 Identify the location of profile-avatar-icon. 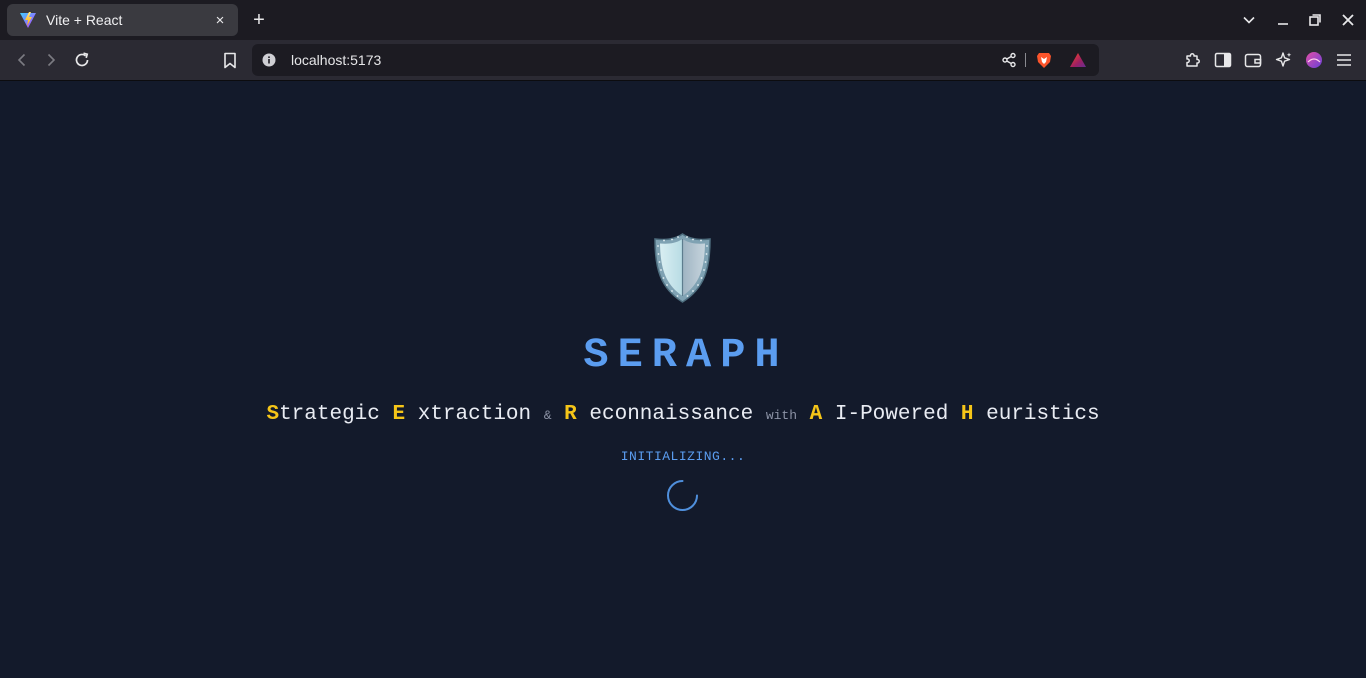
(1314, 60).